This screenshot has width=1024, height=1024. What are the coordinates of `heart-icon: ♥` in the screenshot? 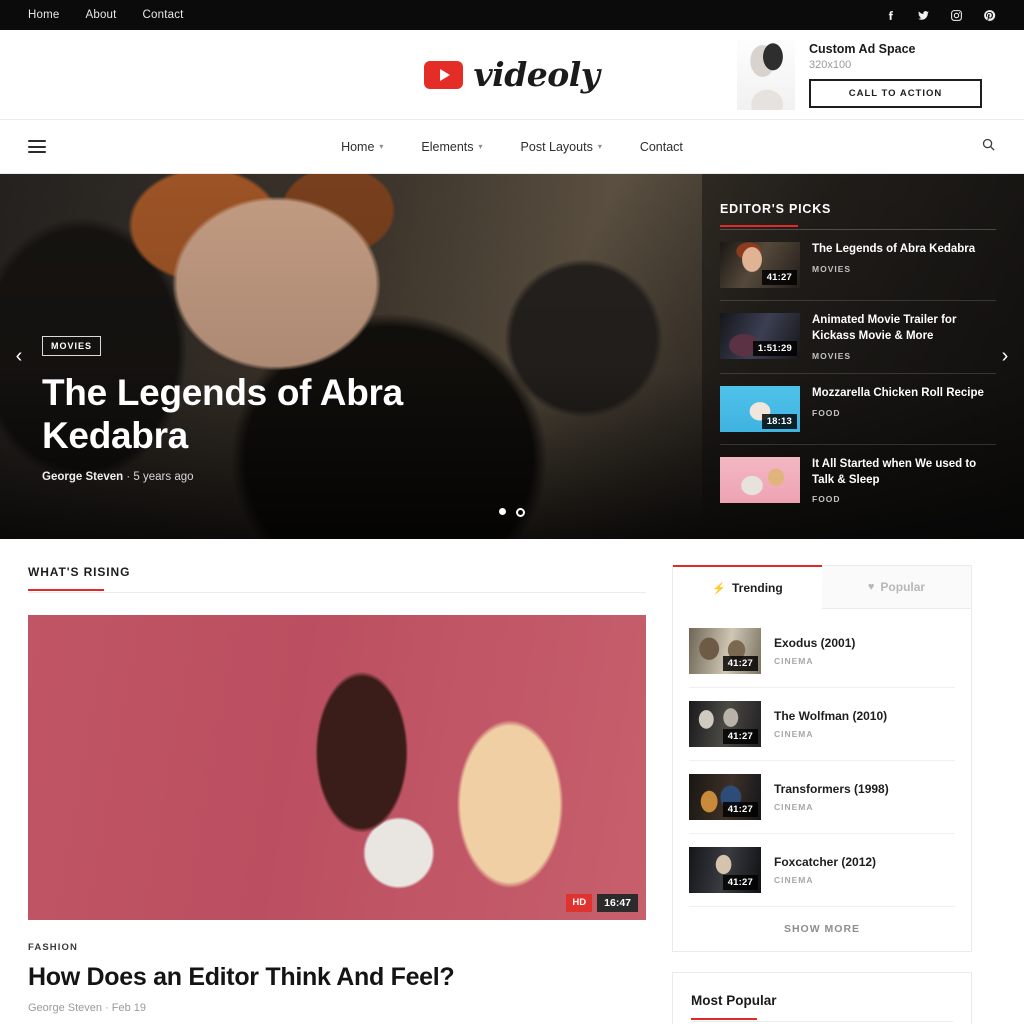 It's located at (871, 587).